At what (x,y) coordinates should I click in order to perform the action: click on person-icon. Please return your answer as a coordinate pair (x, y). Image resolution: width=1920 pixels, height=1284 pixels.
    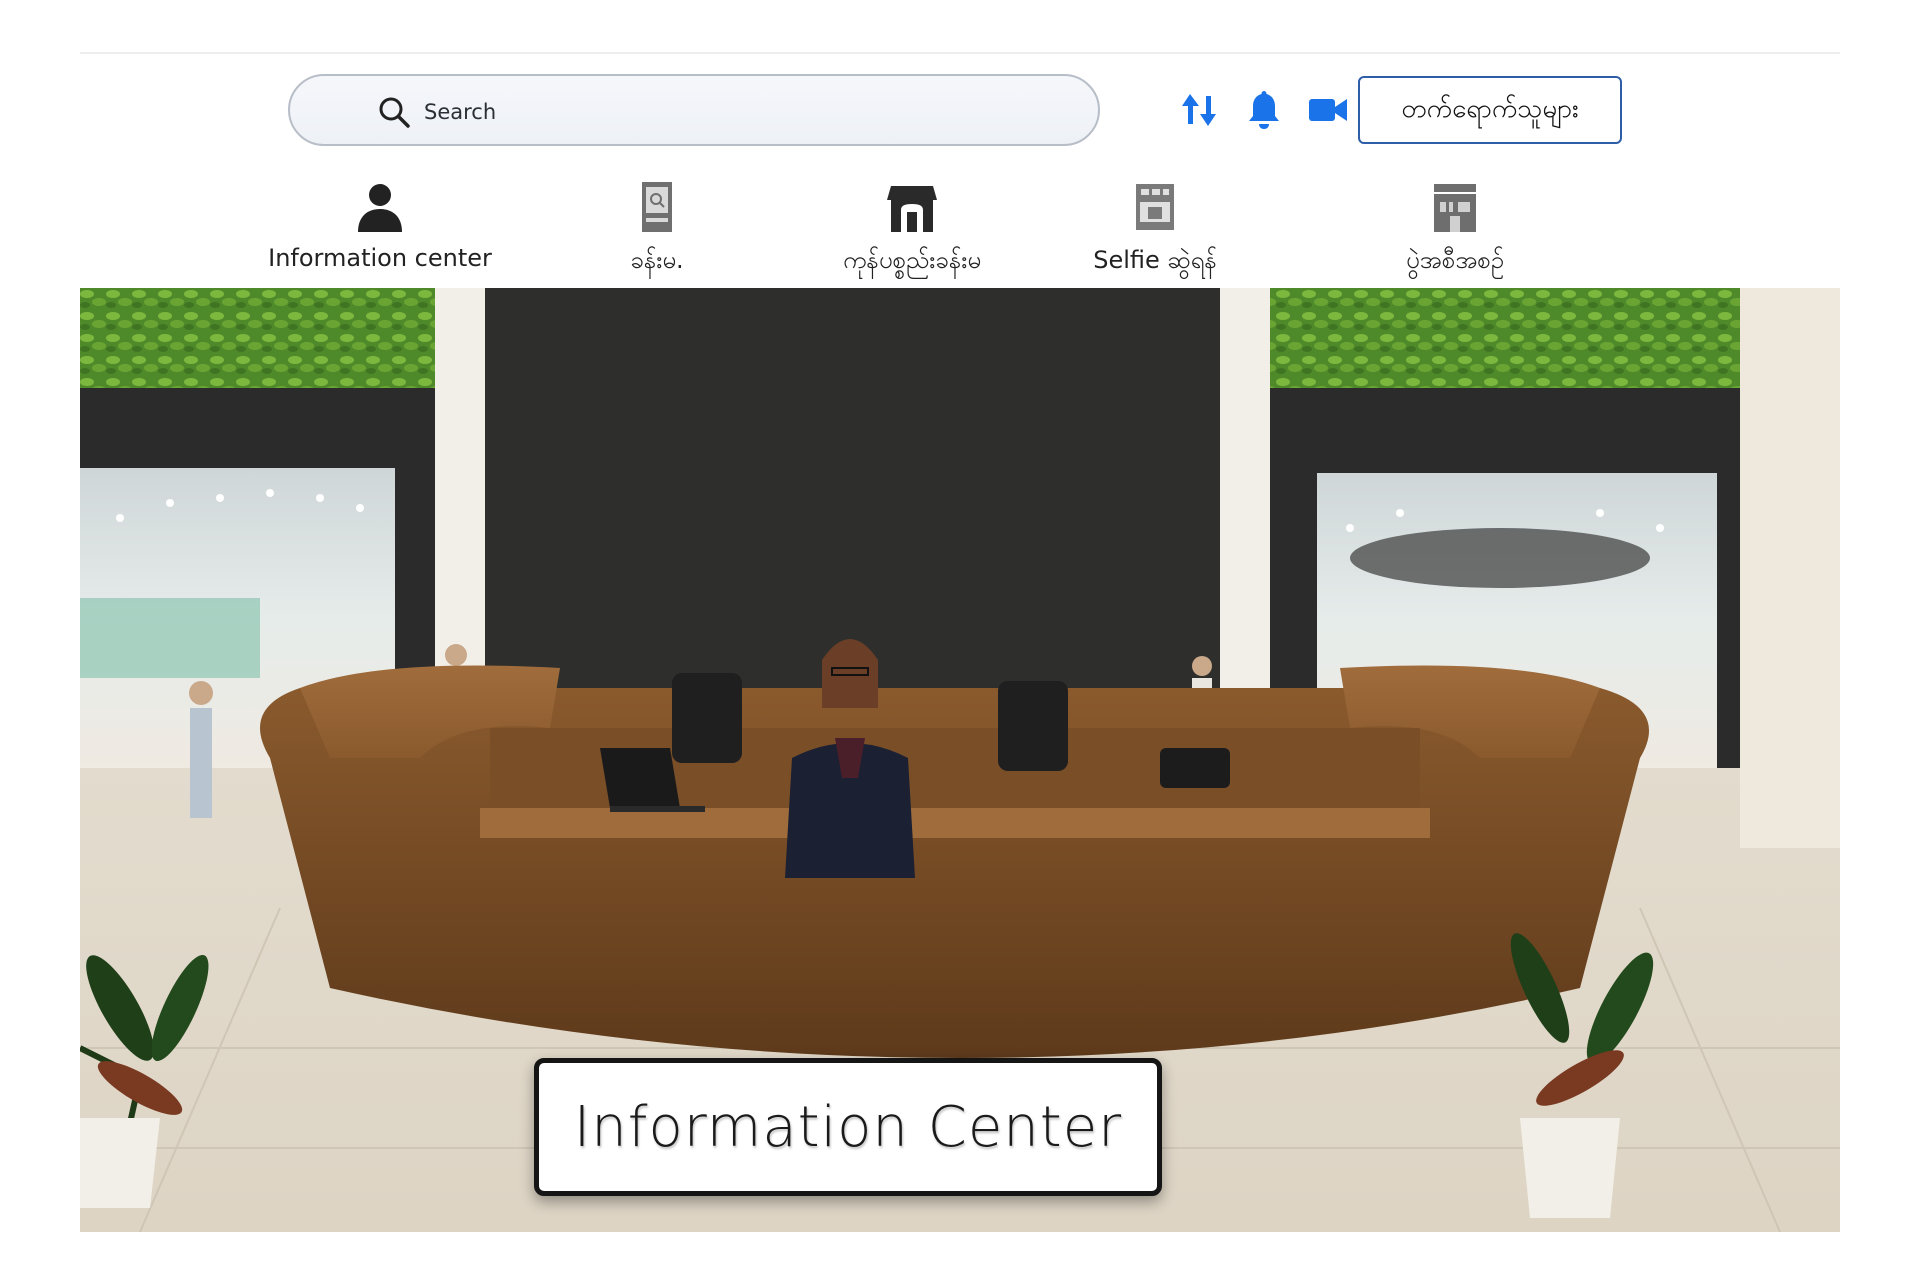
    Looking at the image, I should click on (380, 208).